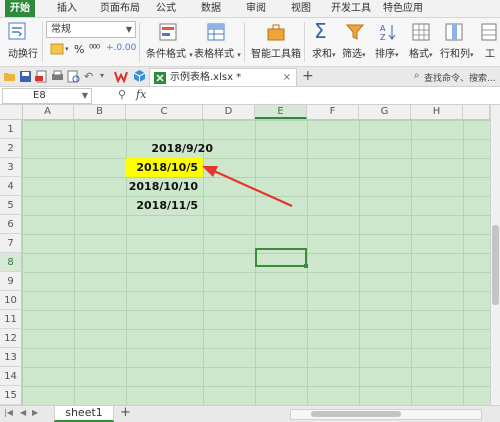  What do you see at coordinates (164, 112) in the screenshot?
I see `column-header-c: C` at bounding box center [164, 112].